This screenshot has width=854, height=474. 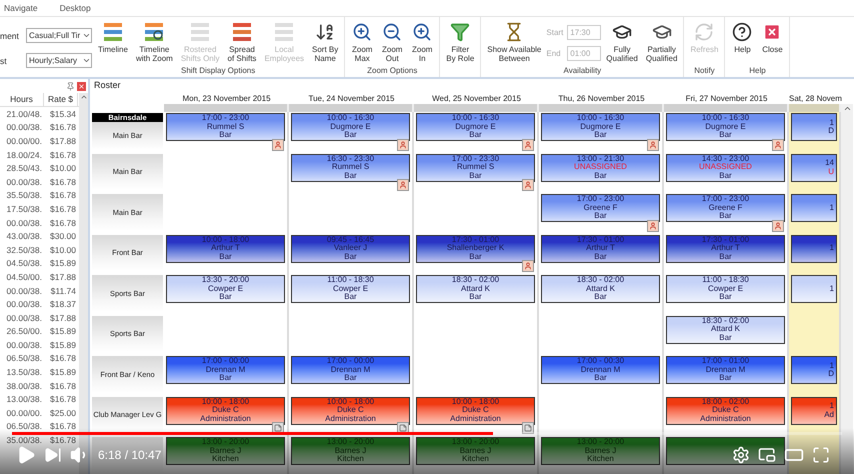 What do you see at coordinates (600, 158) in the screenshot?
I see `shift-time: 13:00 - 21:30` at bounding box center [600, 158].